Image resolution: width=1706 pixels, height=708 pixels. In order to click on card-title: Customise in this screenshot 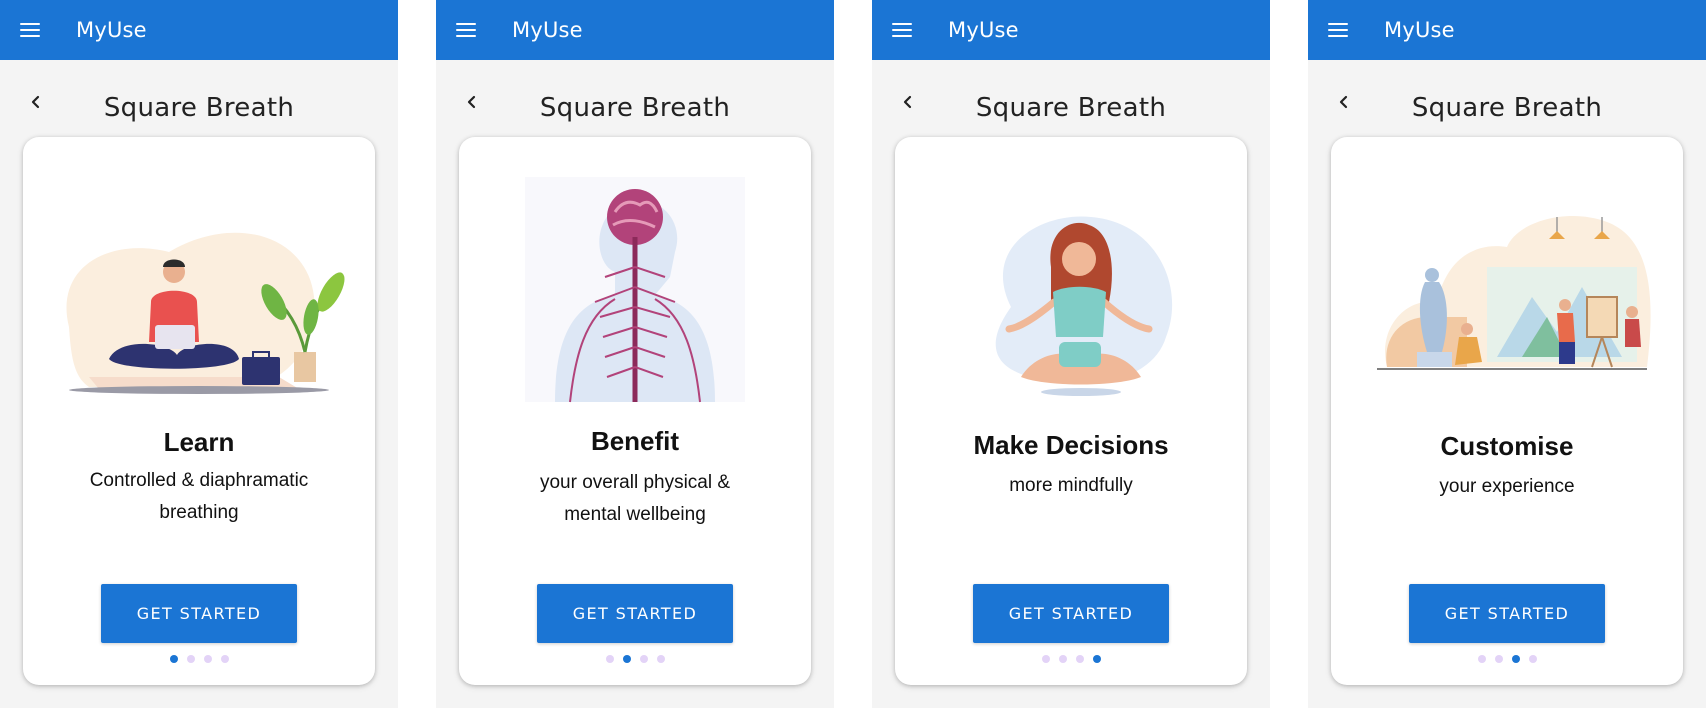, I will do `click(1507, 446)`.